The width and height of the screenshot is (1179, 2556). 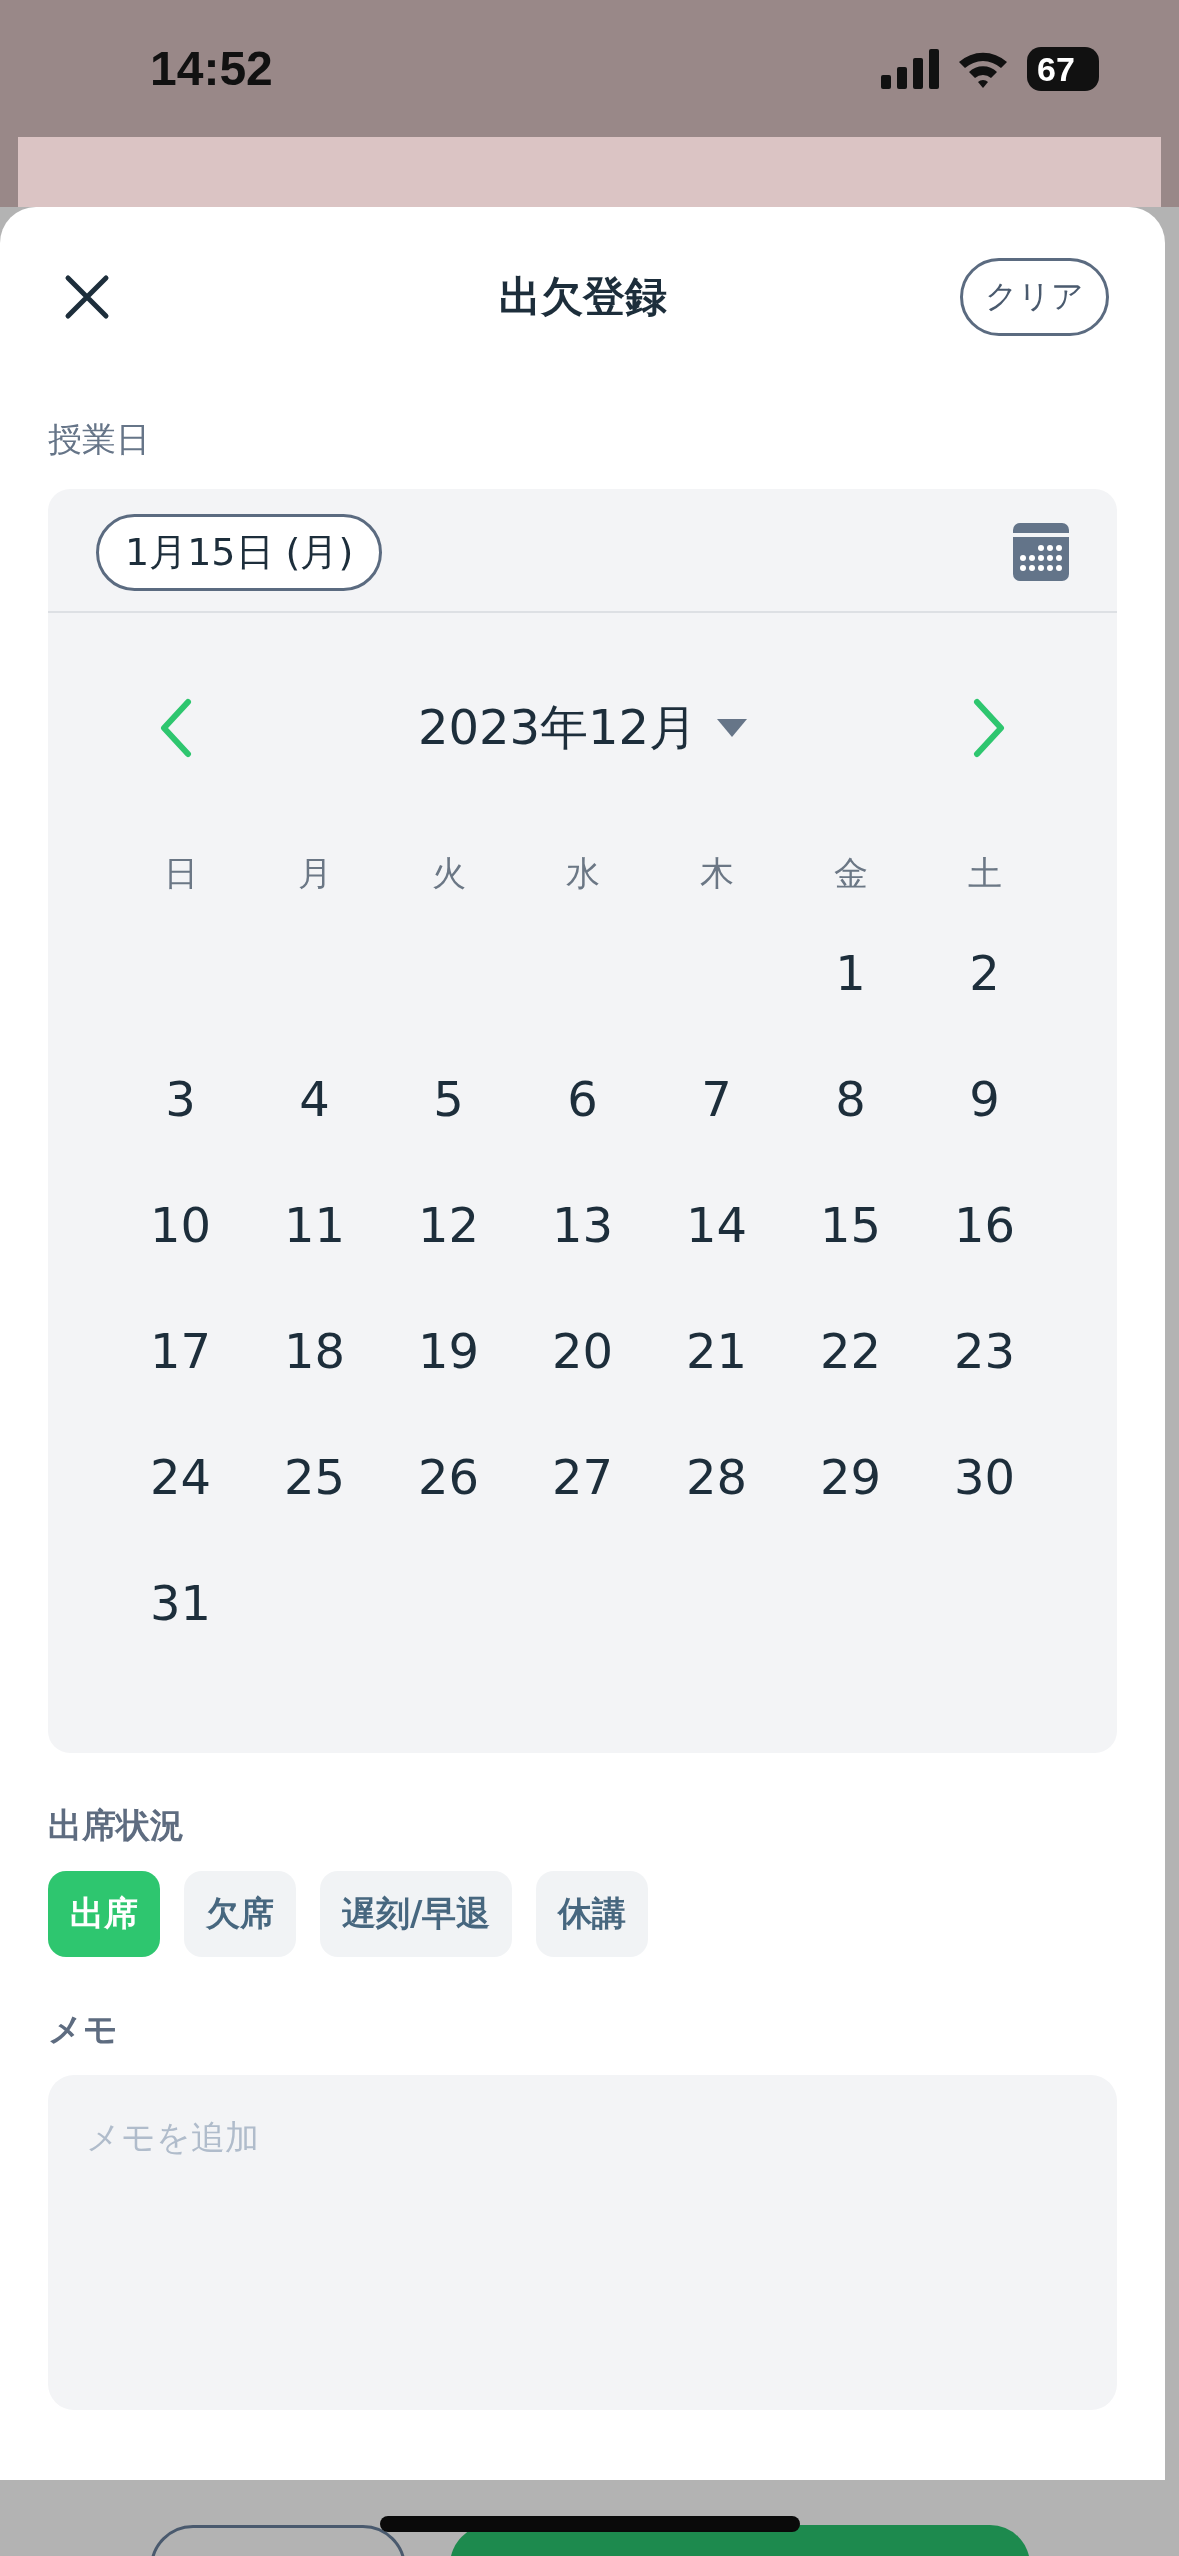 What do you see at coordinates (448, 1099) in the screenshot?
I see `calendar-day: 5` at bounding box center [448, 1099].